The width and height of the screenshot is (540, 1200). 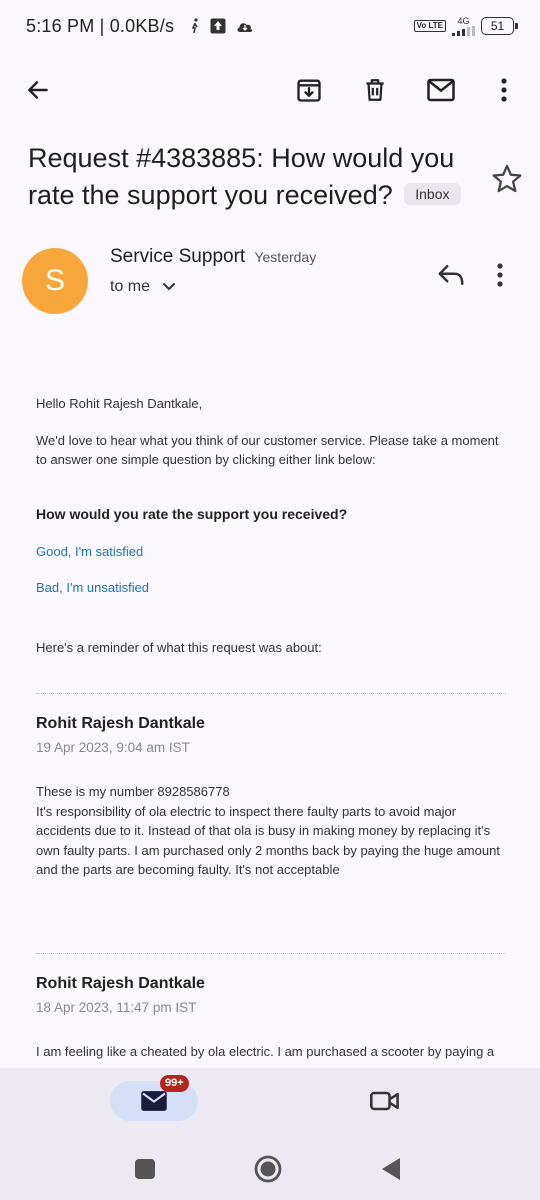 What do you see at coordinates (169, 287) in the screenshot?
I see `chevron-down-icon` at bounding box center [169, 287].